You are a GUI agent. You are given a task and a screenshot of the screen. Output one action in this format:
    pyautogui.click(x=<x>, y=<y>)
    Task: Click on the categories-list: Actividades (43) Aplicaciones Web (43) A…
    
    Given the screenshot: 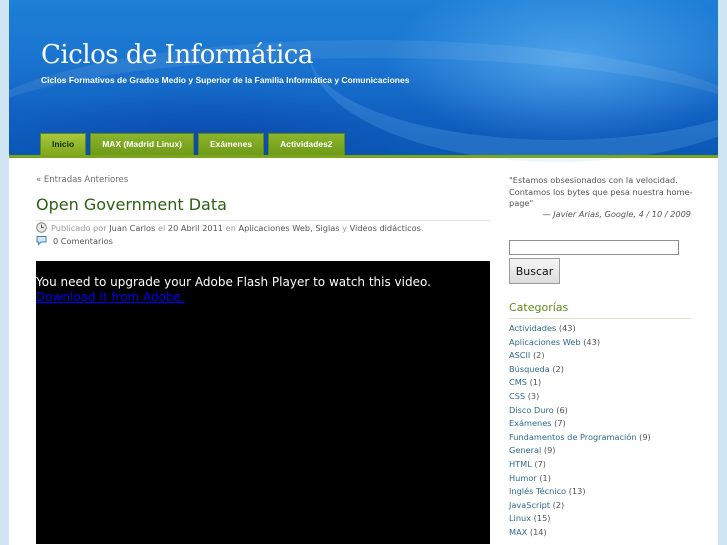 What is the action you would take?
    pyautogui.click(x=580, y=432)
    